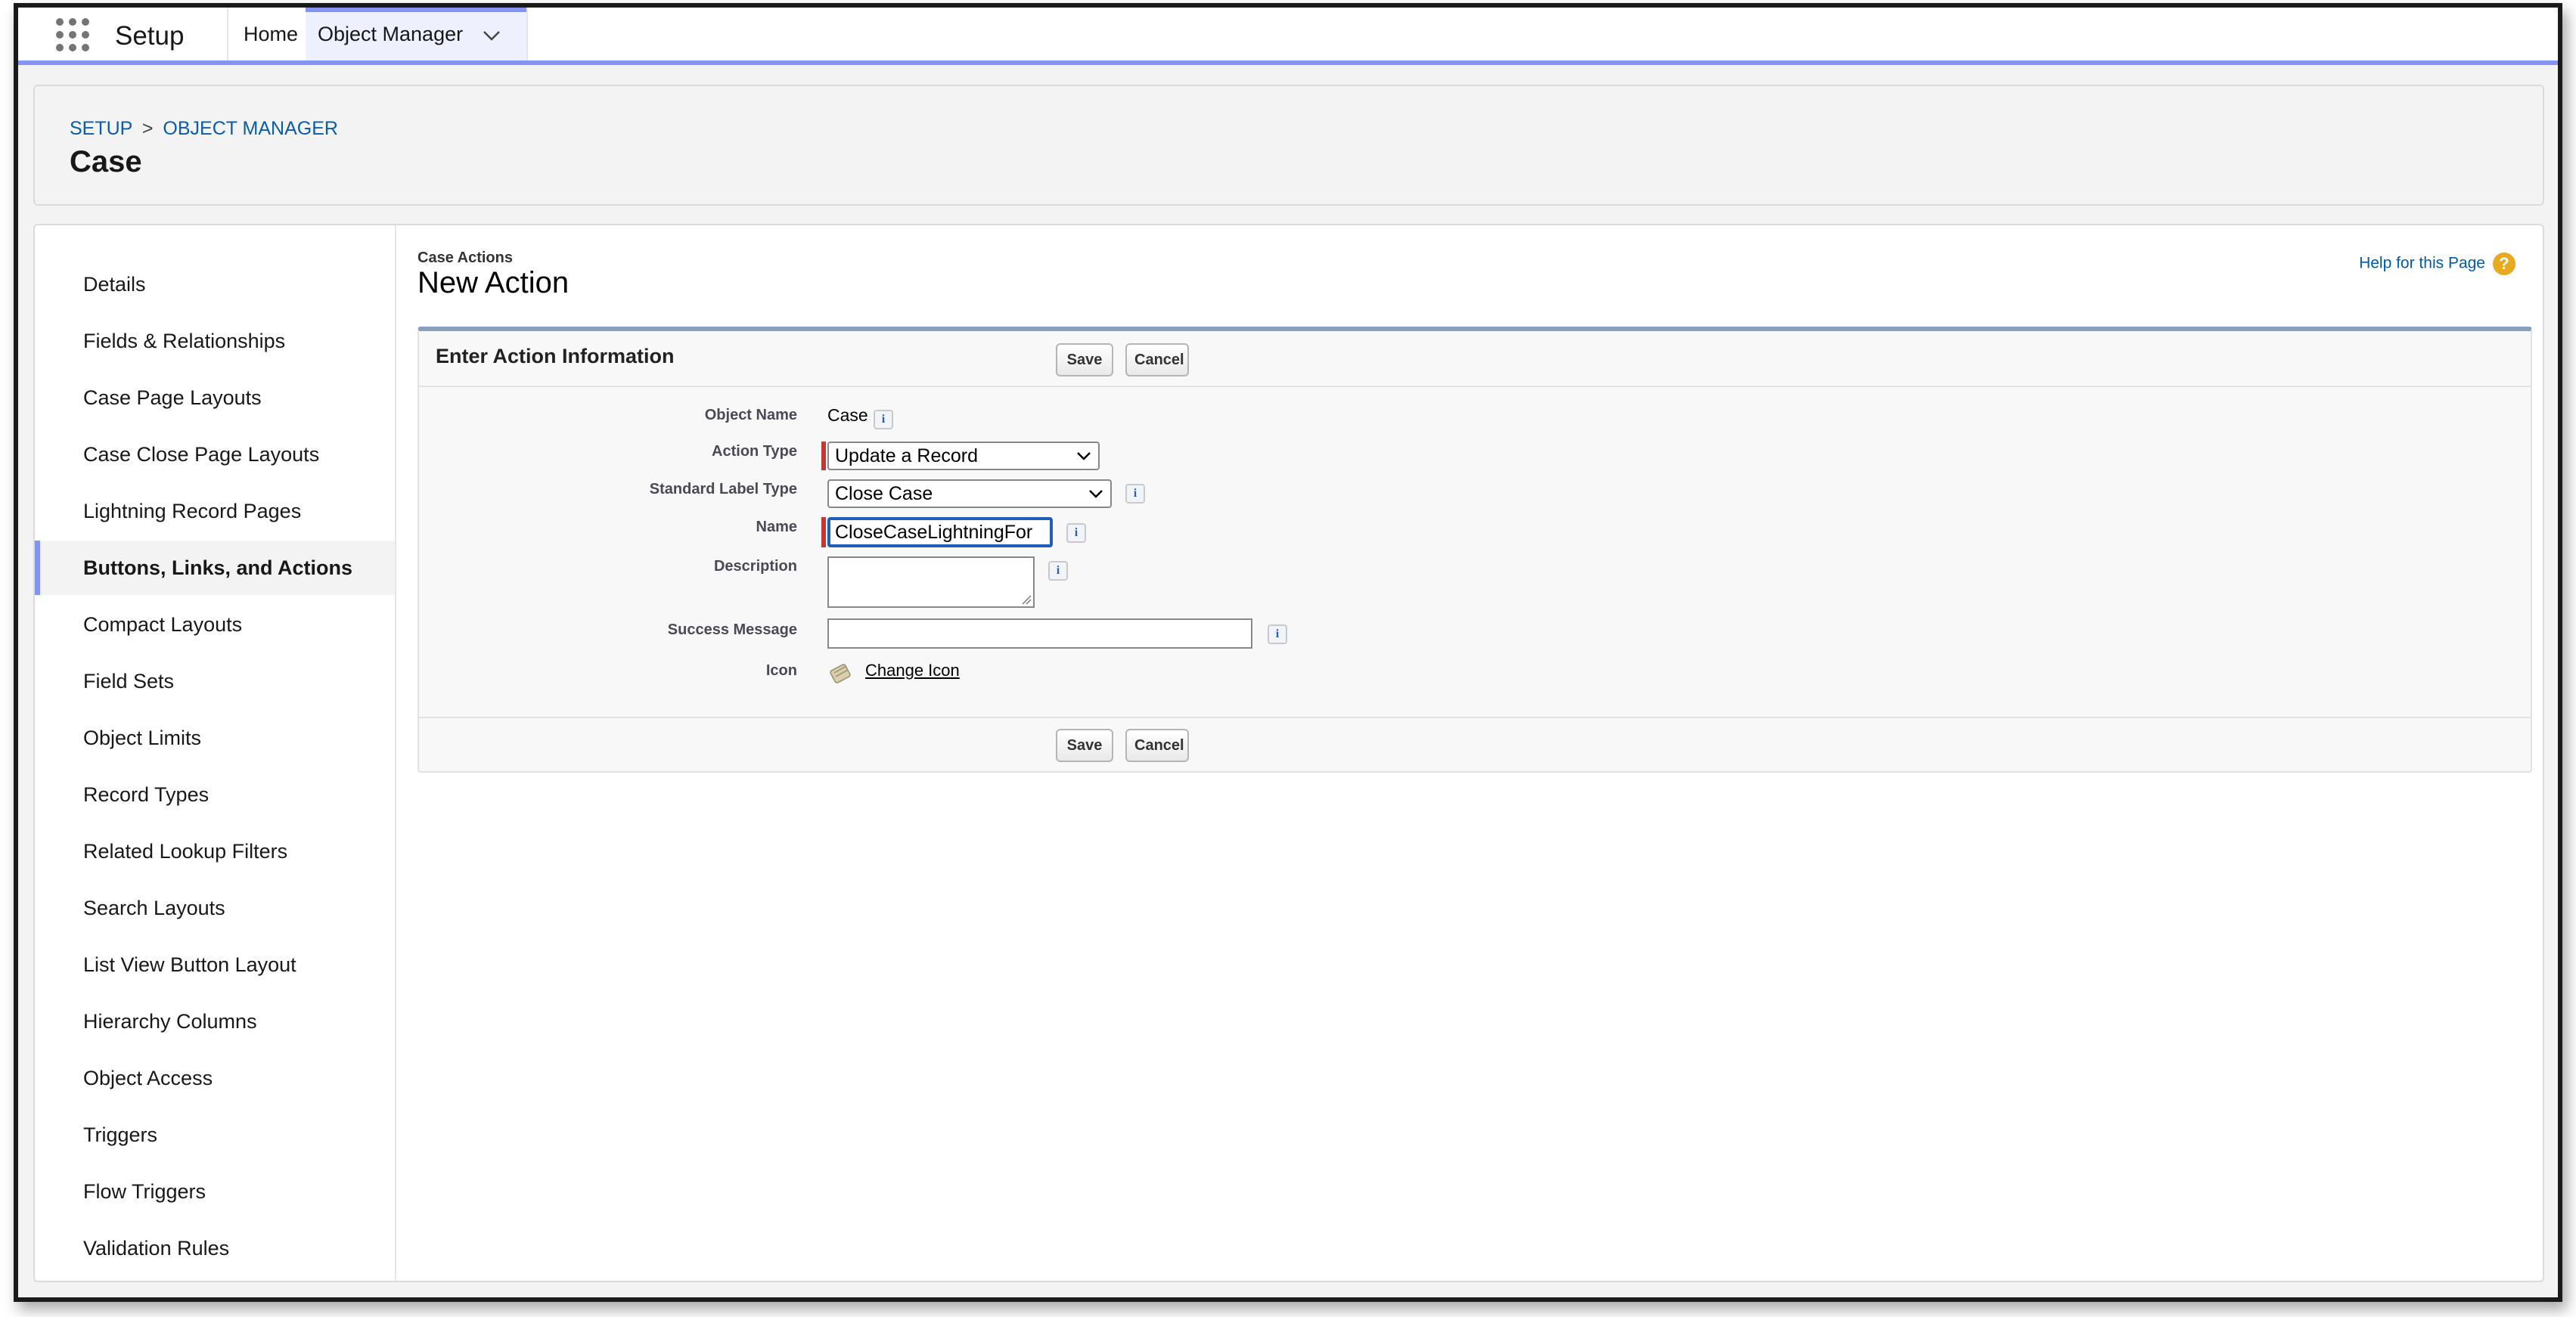 The image size is (2576, 1317). Describe the element at coordinates (2422, 263) in the screenshot. I see `help-link-label: Help for this Page` at that location.